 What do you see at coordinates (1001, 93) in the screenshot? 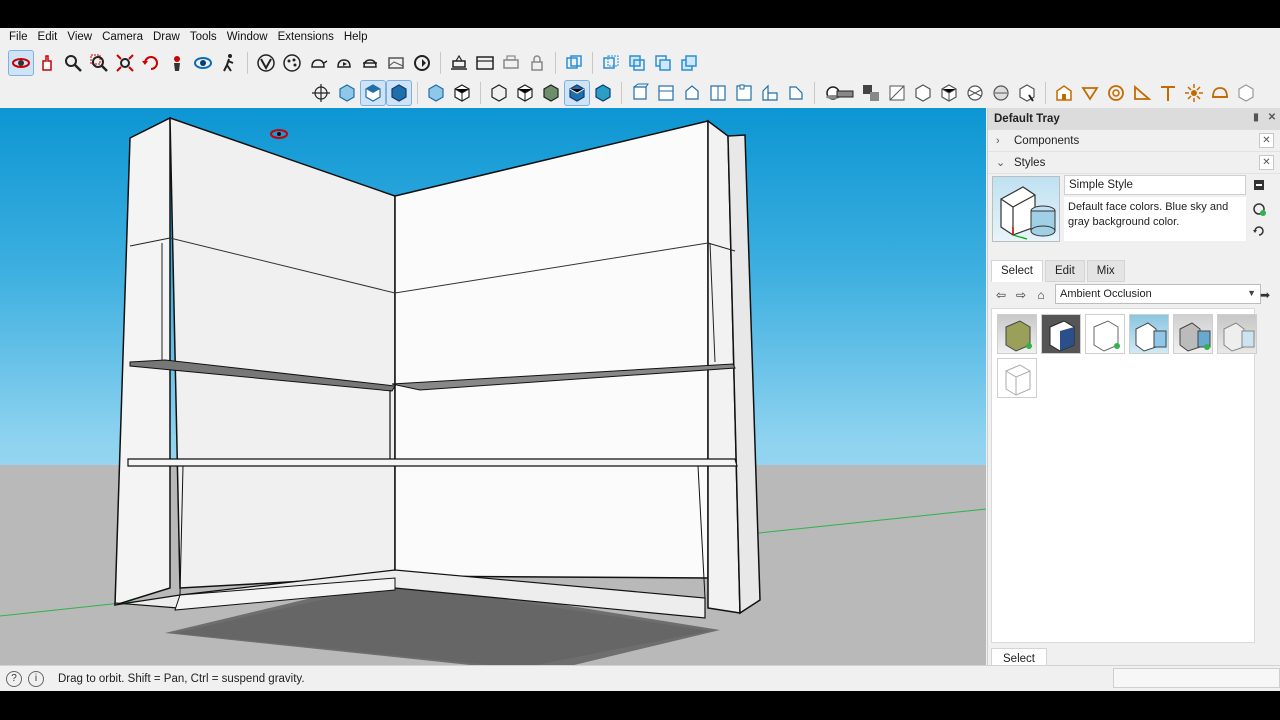
I see `solid-split-icon` at bounding box center [1001, 93].